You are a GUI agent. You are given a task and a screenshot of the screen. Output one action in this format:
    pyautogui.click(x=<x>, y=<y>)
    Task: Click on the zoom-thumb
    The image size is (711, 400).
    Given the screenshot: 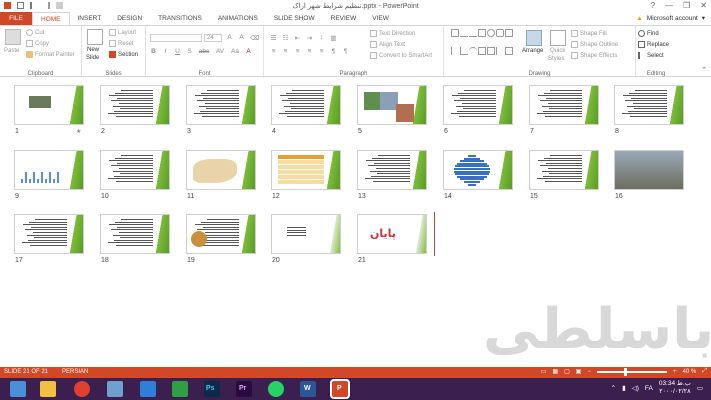 What is the action you would take?
    pyautogui.click(x=625, y=371)
    